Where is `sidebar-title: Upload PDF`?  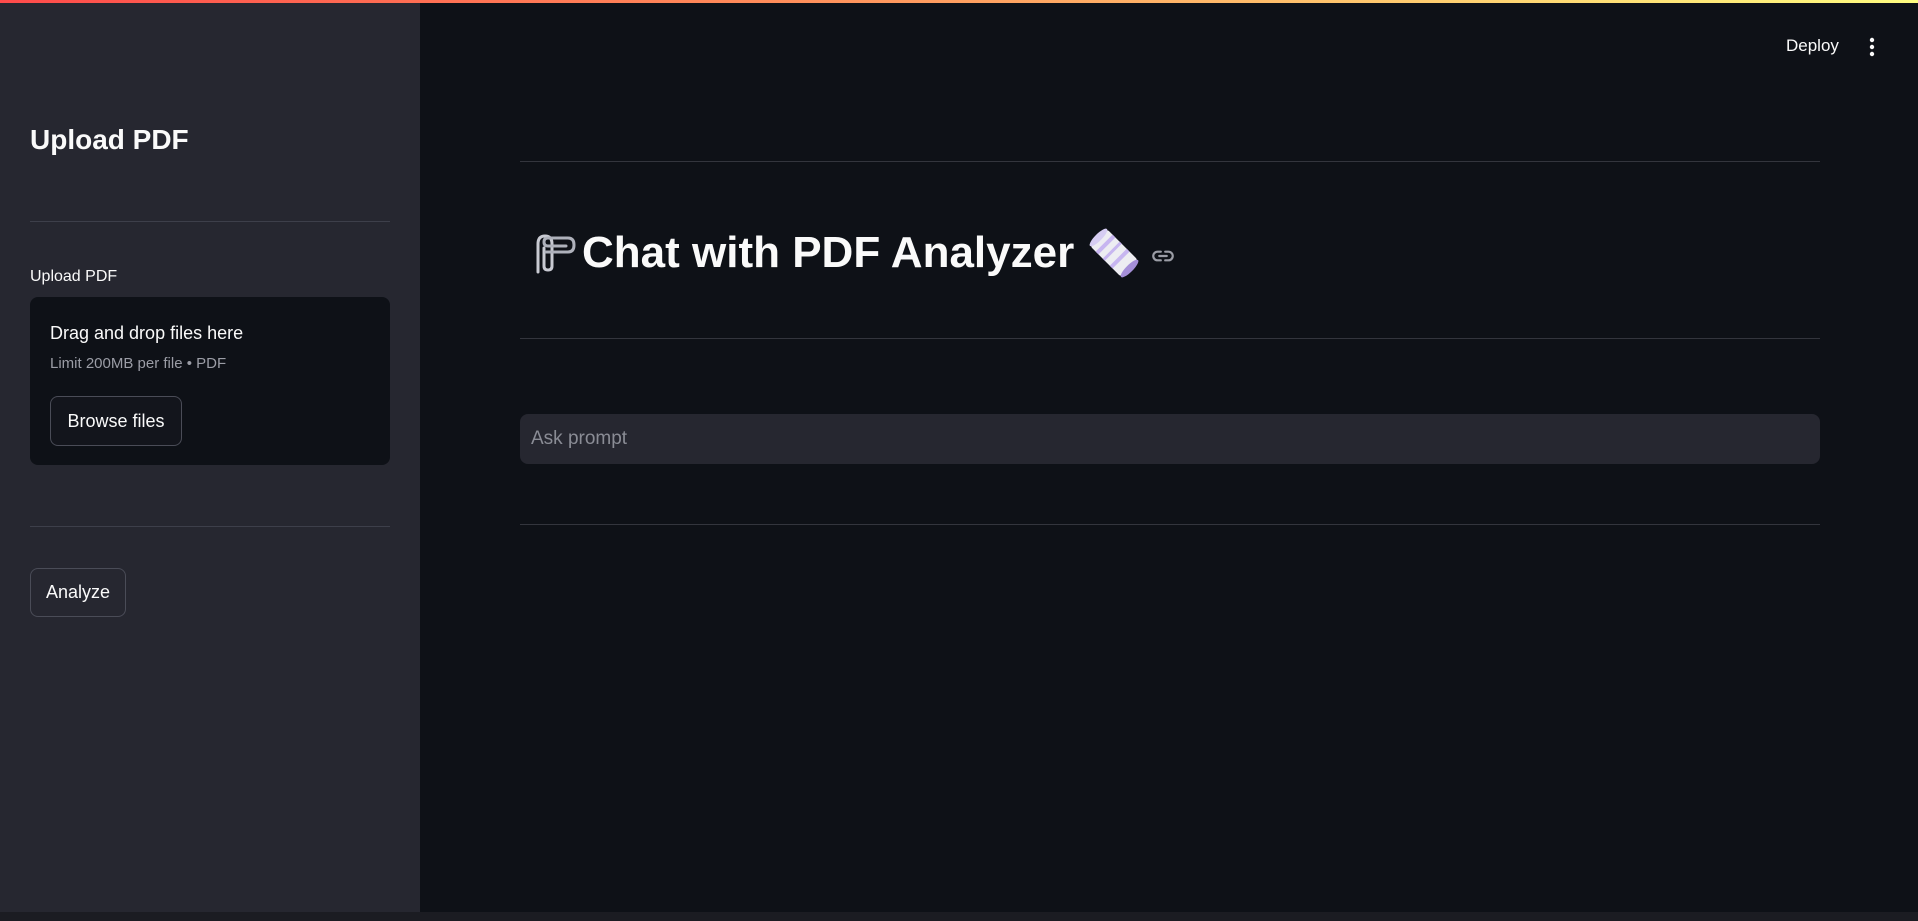 sidebar-title: Upload PDF is located at coordinates (109, 139).